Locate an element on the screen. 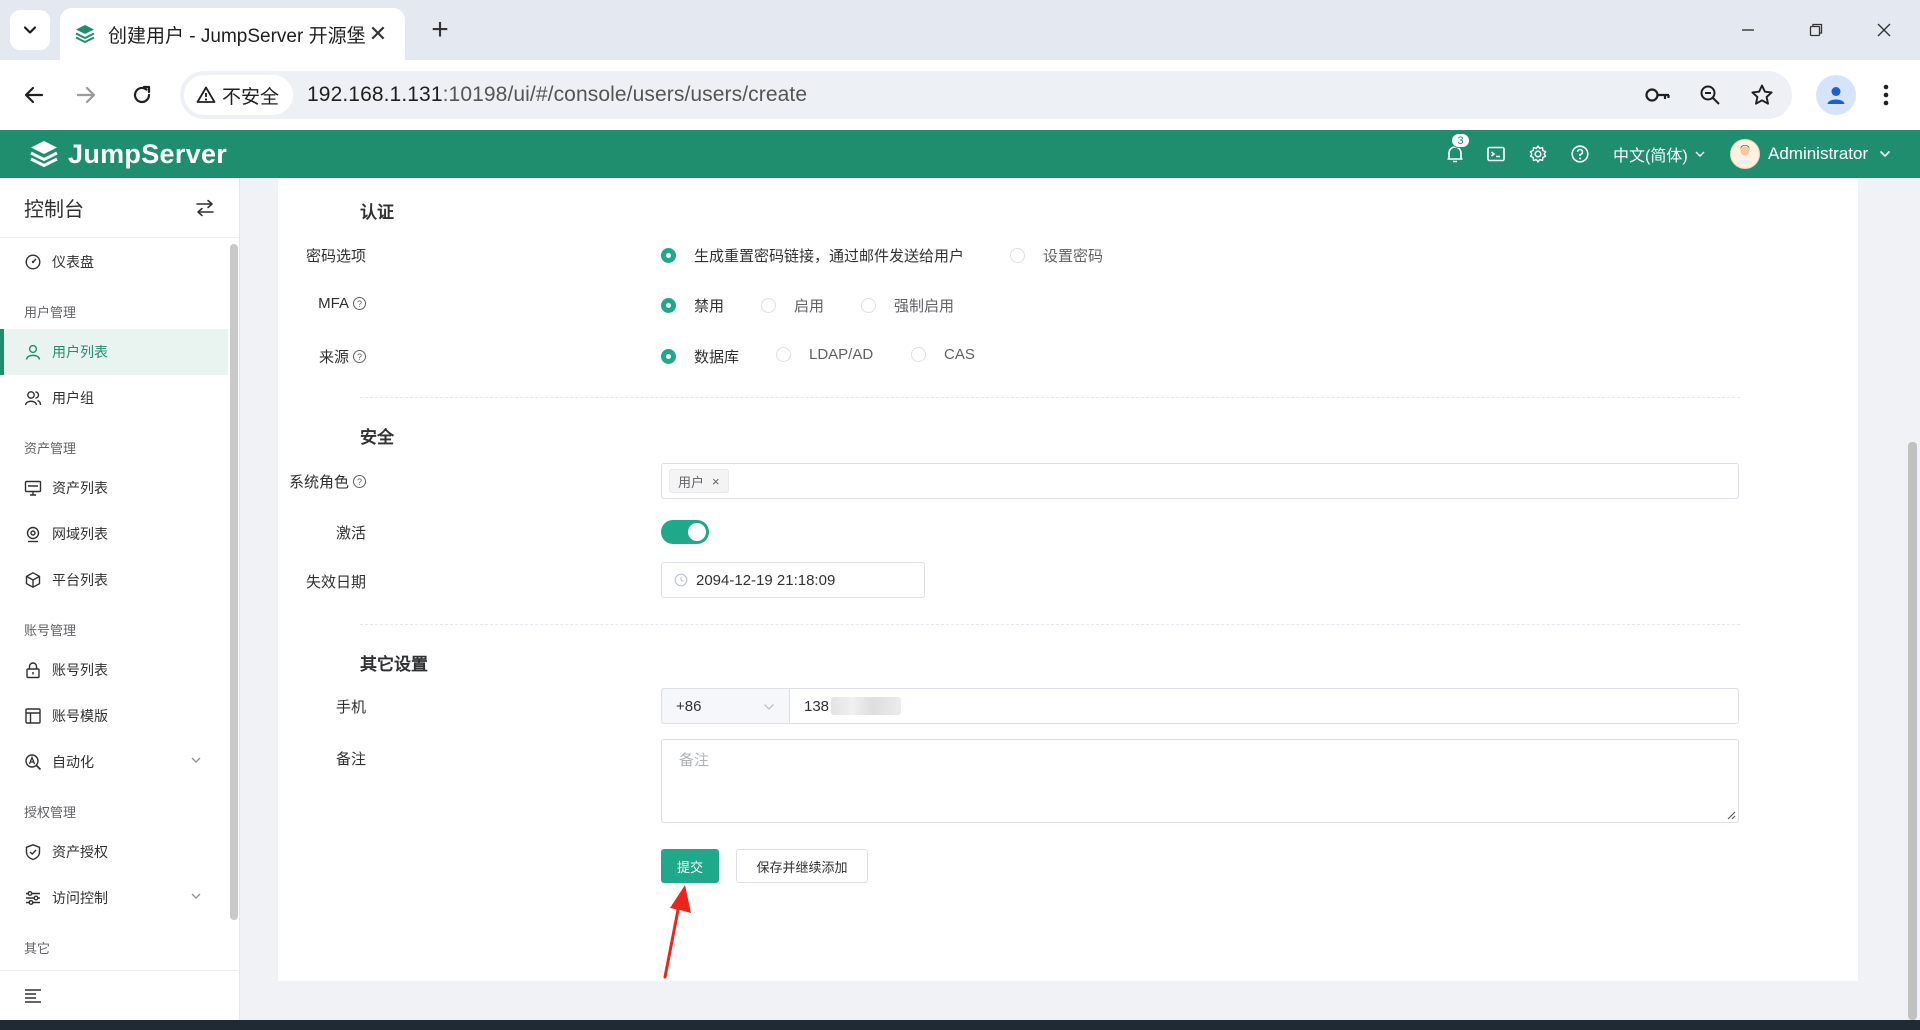 The height and width of the screenshot is (1030, 1920). system-role-select: 用户 × is located at coordinates (1200, 481).